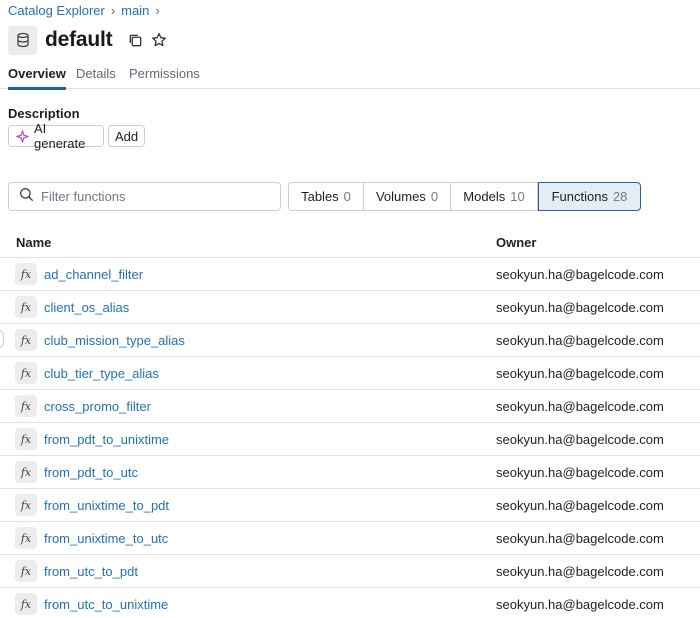  I want to click on function-name-link: from_pdt_to_utc, so click(91, 472).